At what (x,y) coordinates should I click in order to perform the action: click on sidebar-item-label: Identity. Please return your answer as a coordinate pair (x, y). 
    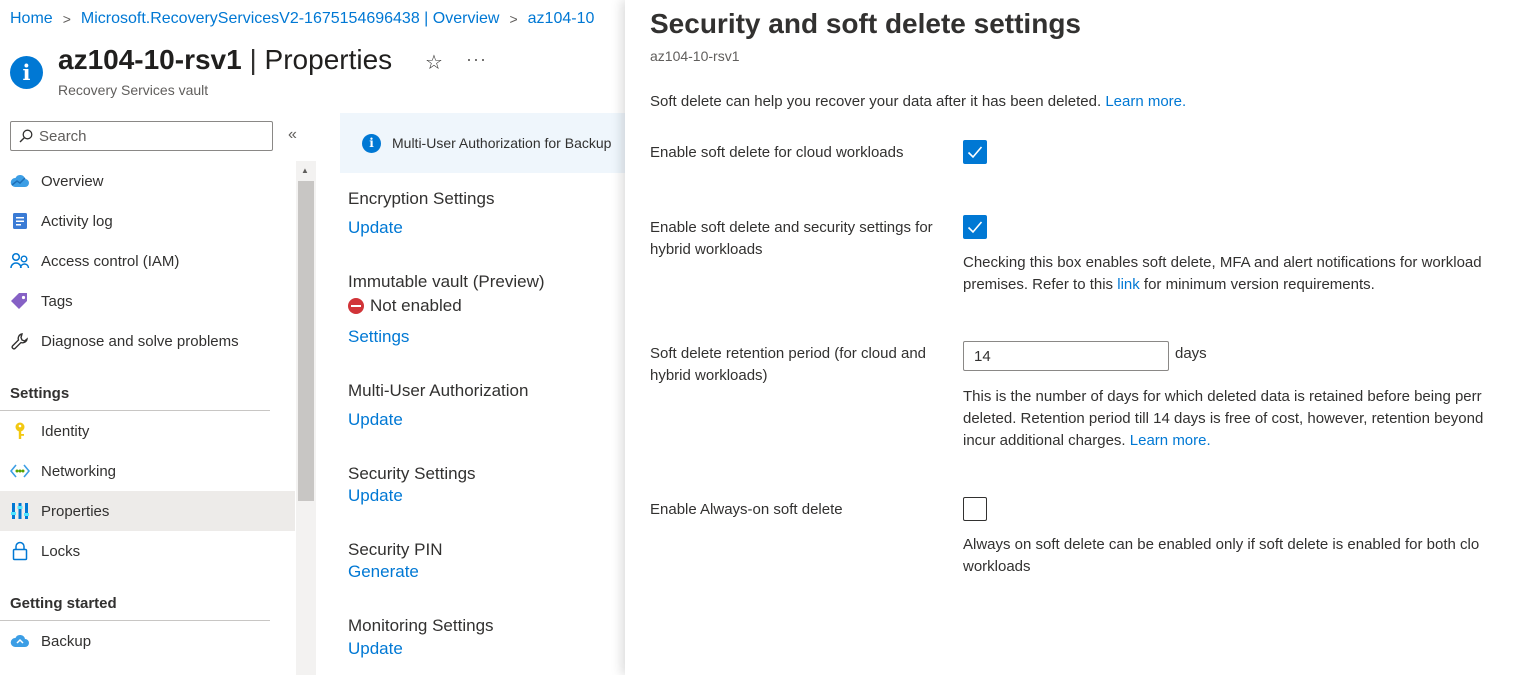
    Looking at the image, I should click on (65, 431).